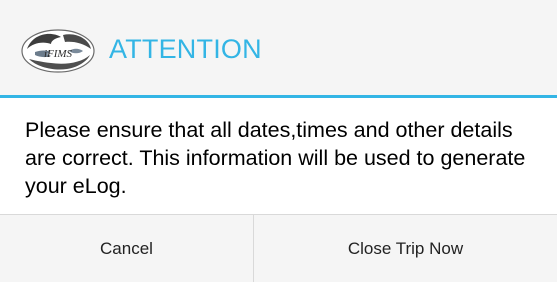 This screenshot has width=557, height=282. I want to click on ifims-logo-icon: iFIMS, so click(58, 51).